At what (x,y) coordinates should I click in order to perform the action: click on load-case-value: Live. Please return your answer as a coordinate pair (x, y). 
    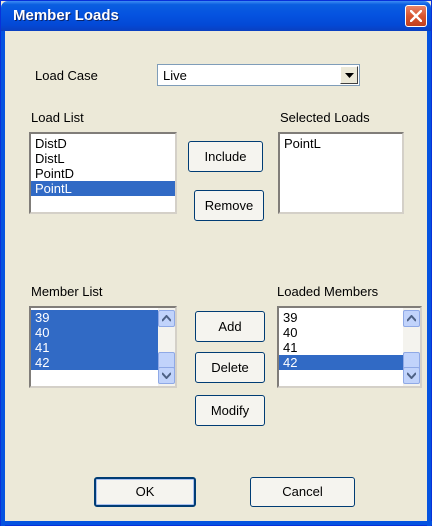
    Looking at the image, I should click on (175, 75).